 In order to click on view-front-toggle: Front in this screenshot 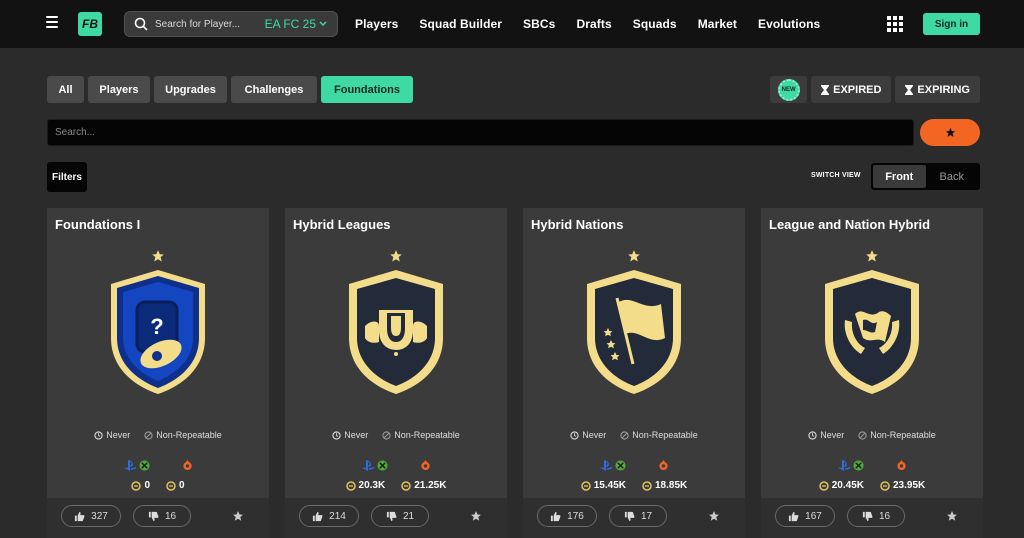, I will do `click(899, 176)`.